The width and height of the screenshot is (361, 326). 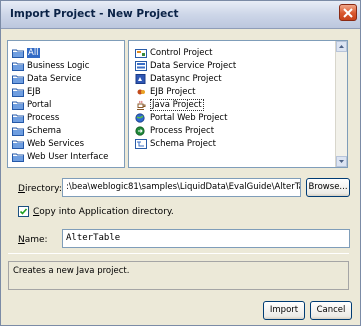 I want to click on project-label: EJB Project, so click(x=173, y=92).